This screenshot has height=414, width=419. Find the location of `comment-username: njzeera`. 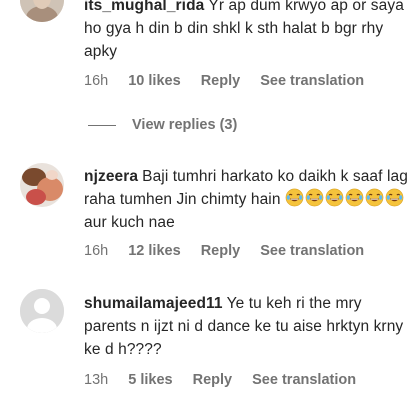

comment-username: njzeera is located at coordinates (111, 176).